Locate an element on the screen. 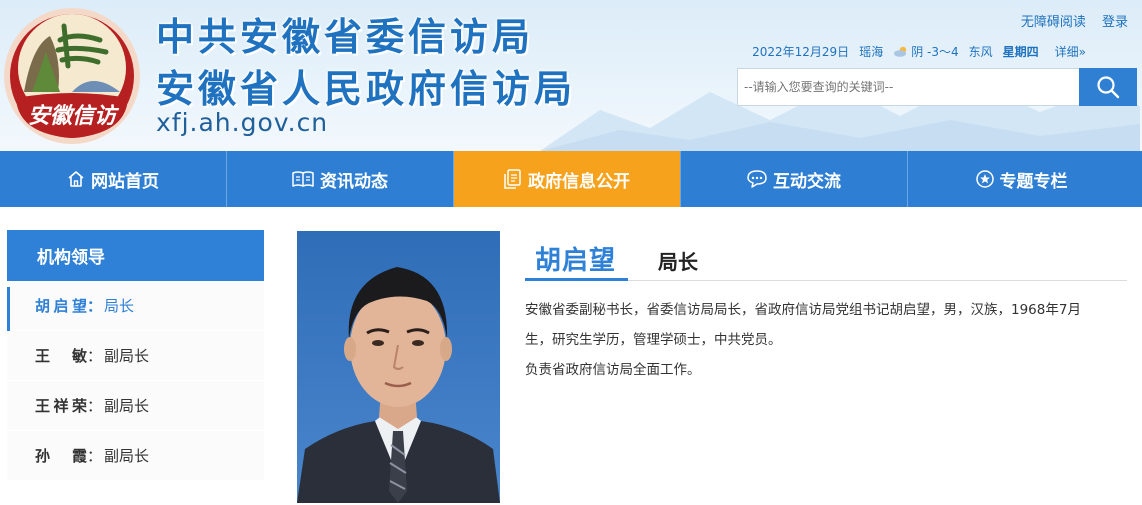 The image size is (1142, 505). chat-icon is located at coordinates (757, 179).